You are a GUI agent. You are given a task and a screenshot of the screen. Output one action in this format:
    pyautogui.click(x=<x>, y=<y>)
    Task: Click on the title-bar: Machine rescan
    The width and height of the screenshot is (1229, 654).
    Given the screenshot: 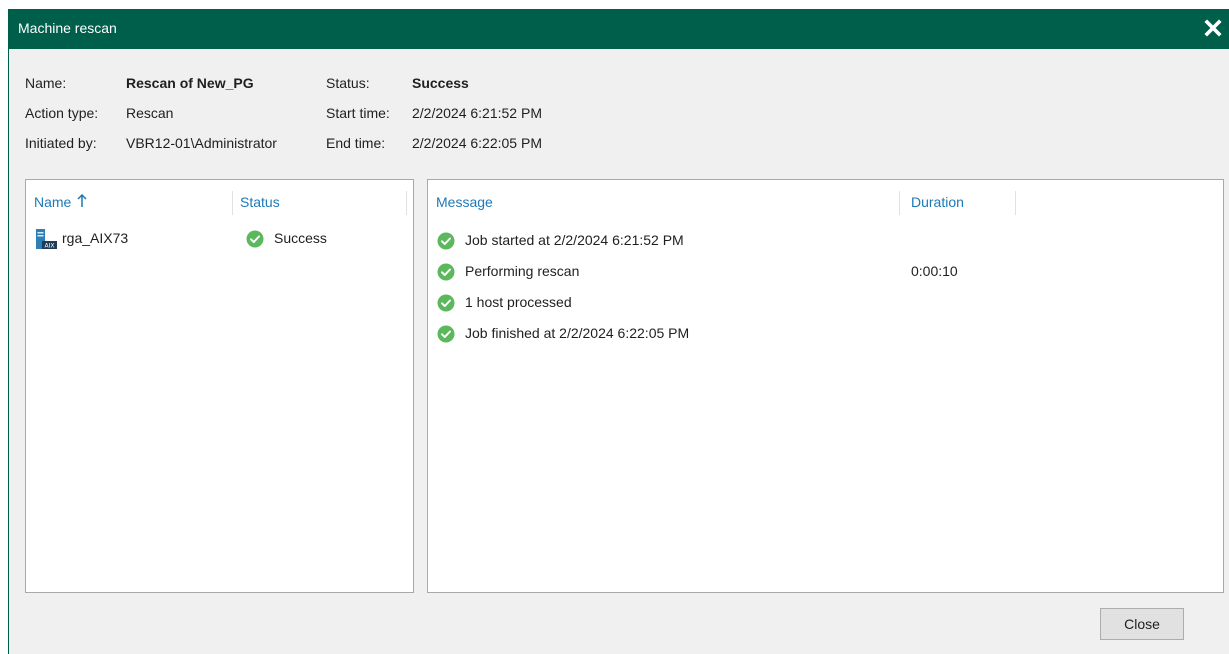 What is the action you would take?
    pyautogui.click(x=619, y=29)
    